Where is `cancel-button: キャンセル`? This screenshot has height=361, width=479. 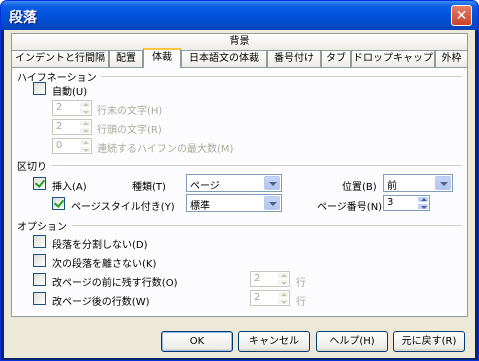 cancel-button: キャンセル is located at coordinates (274, 341).